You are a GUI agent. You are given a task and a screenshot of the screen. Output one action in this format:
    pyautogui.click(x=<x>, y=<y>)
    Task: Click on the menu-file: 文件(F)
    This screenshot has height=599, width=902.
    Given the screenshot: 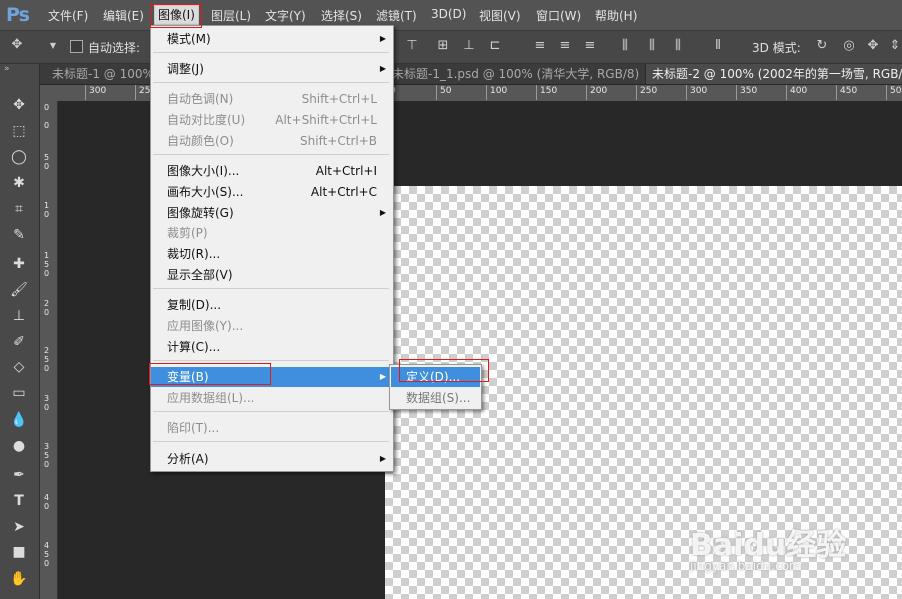 What is the action you would take?
    pyautogui.click(x=68, y=15)
    